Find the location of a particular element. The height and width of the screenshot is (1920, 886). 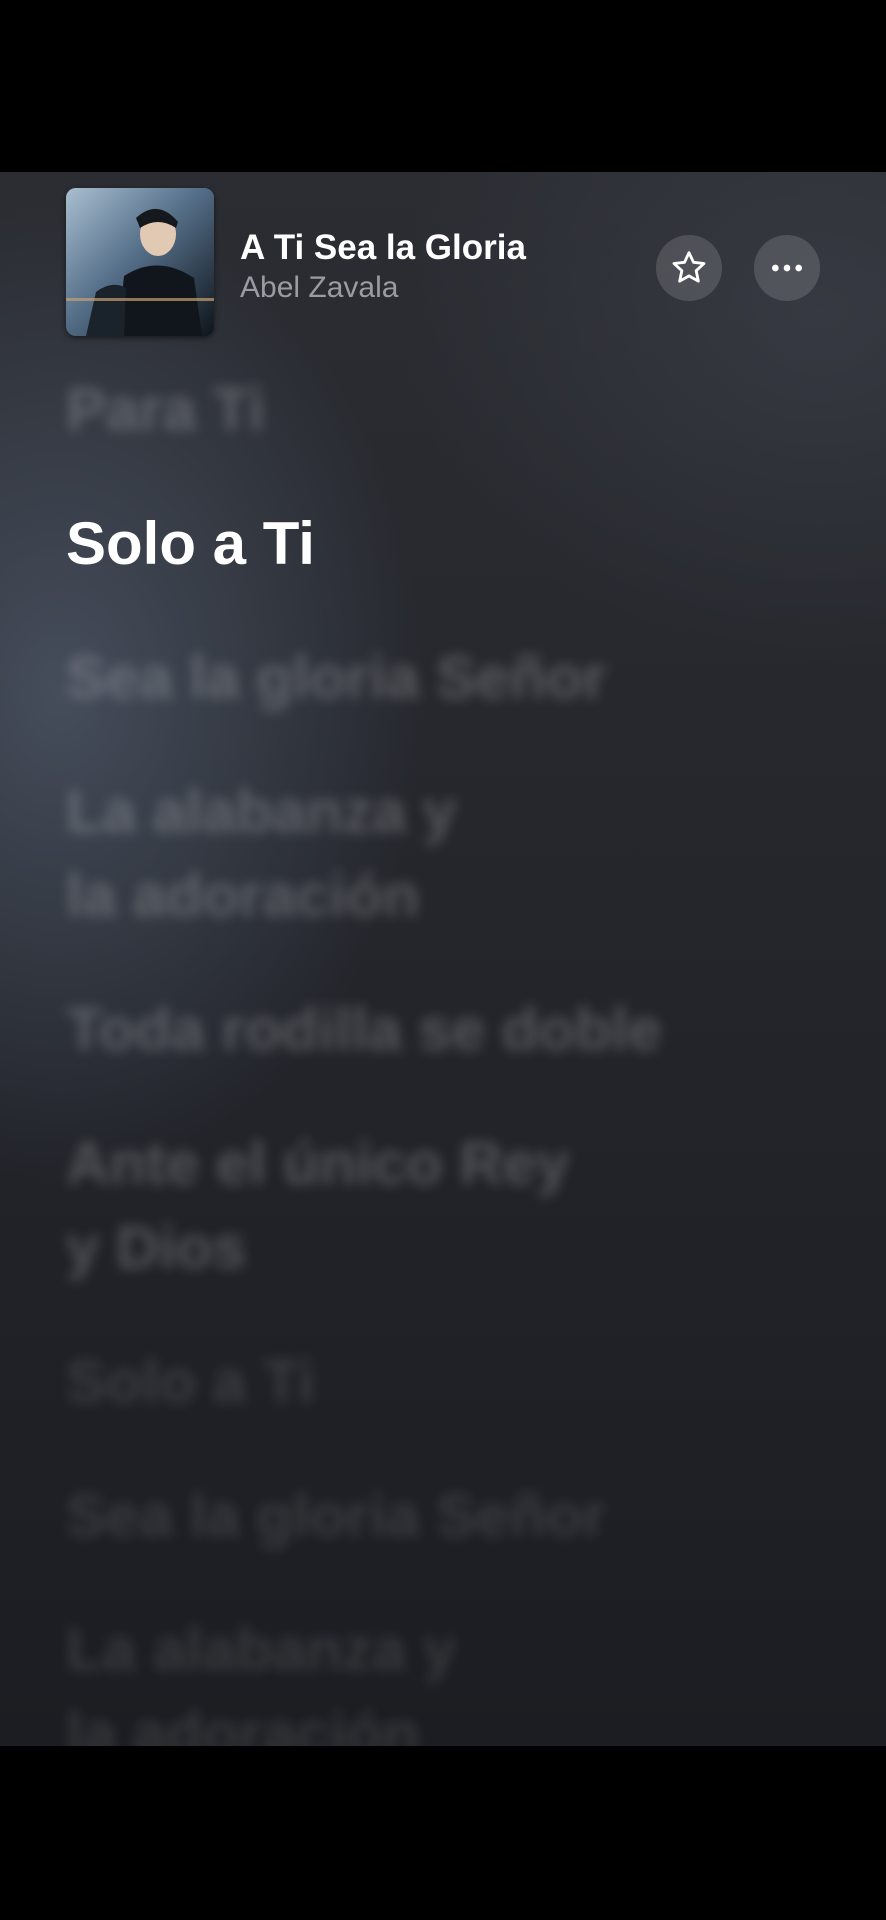

lyric-line: Ante el único Rey is located at coordinates (317, 1164).